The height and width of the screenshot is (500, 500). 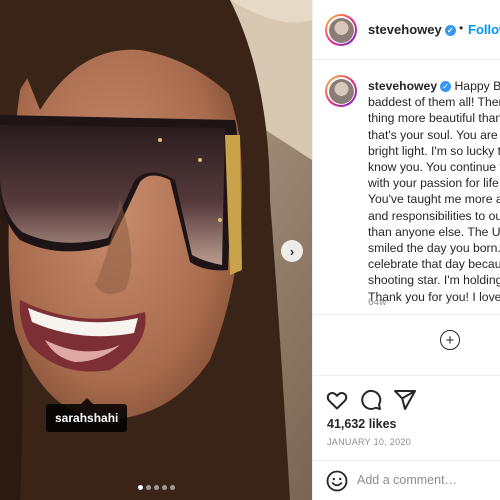 I want to click on tagged-user-label: sarahshahi, so click(x=87, y=415).